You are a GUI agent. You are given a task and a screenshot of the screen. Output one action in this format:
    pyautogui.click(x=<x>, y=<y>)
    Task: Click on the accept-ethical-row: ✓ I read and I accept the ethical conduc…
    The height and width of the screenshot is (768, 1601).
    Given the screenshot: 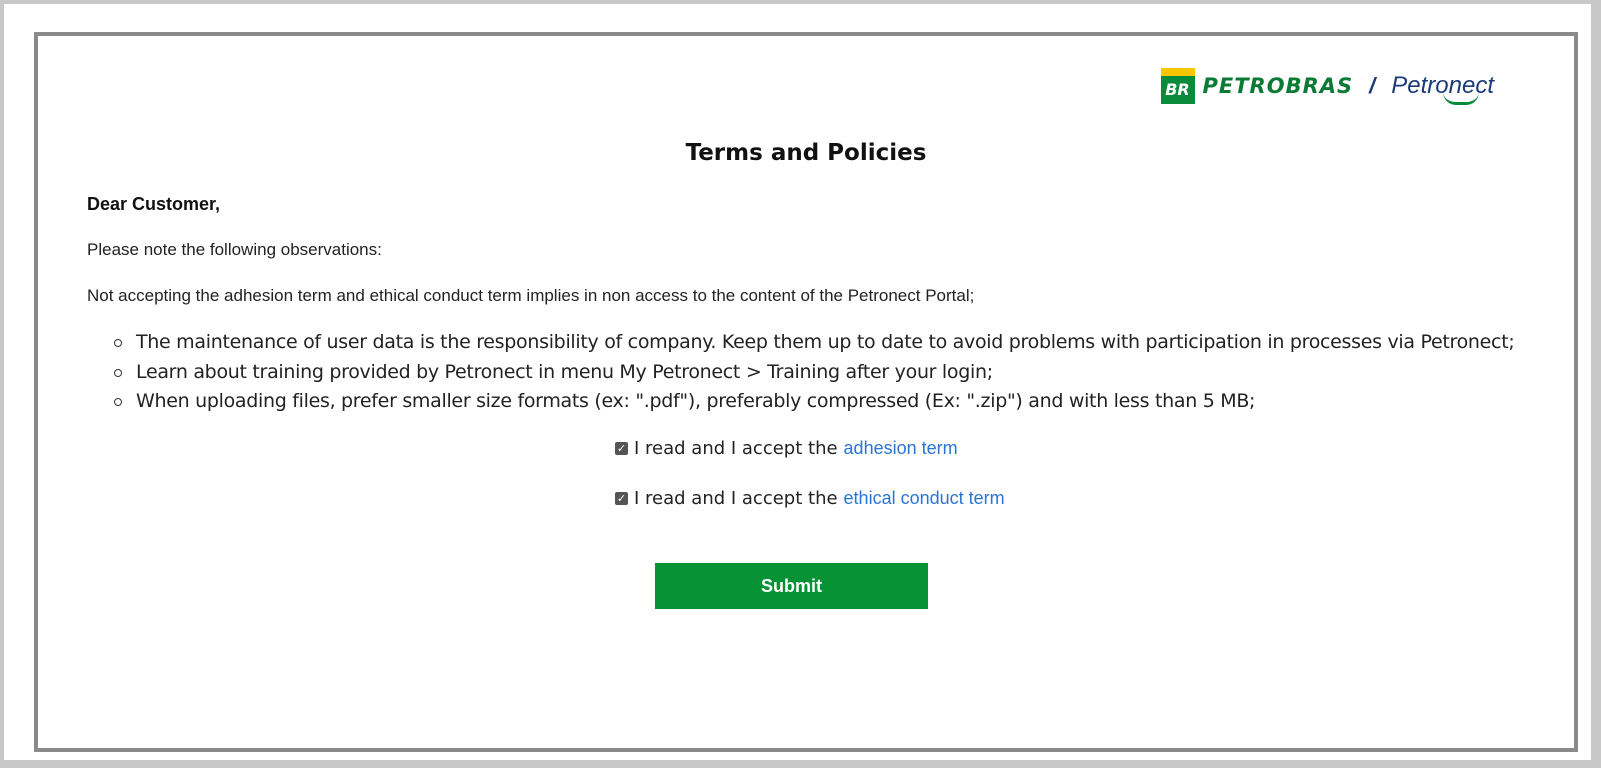 What is the action you would take?
    pyautogui.click(x=810, y=498)
    